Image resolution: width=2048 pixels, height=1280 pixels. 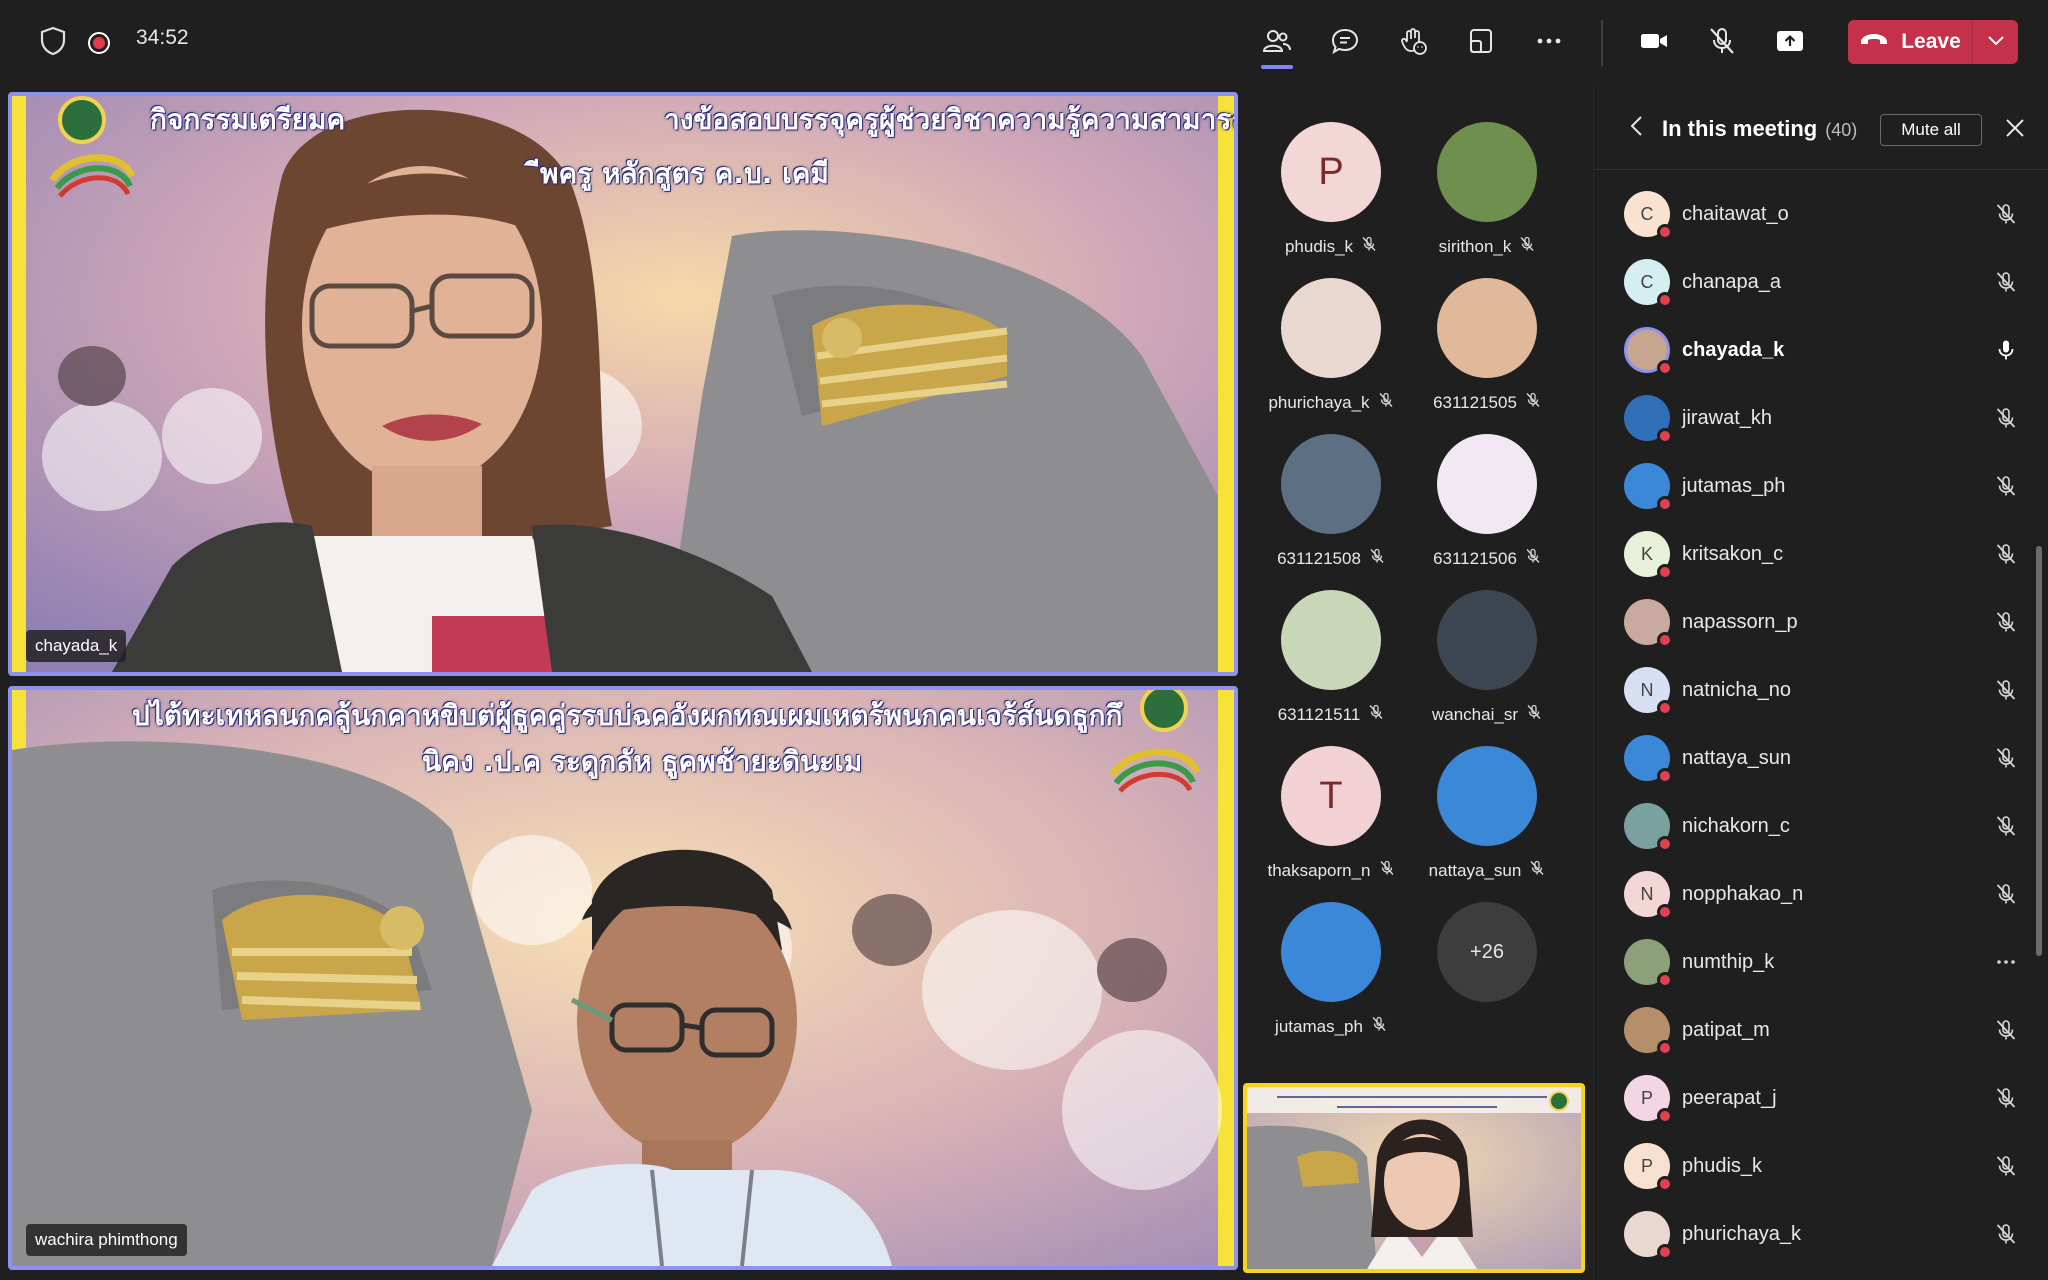 What do you see at coordinates (1487, 200) in the screenshot?
I see `gallery-tile: sirithon_k` at bounding box center [1487, 200].